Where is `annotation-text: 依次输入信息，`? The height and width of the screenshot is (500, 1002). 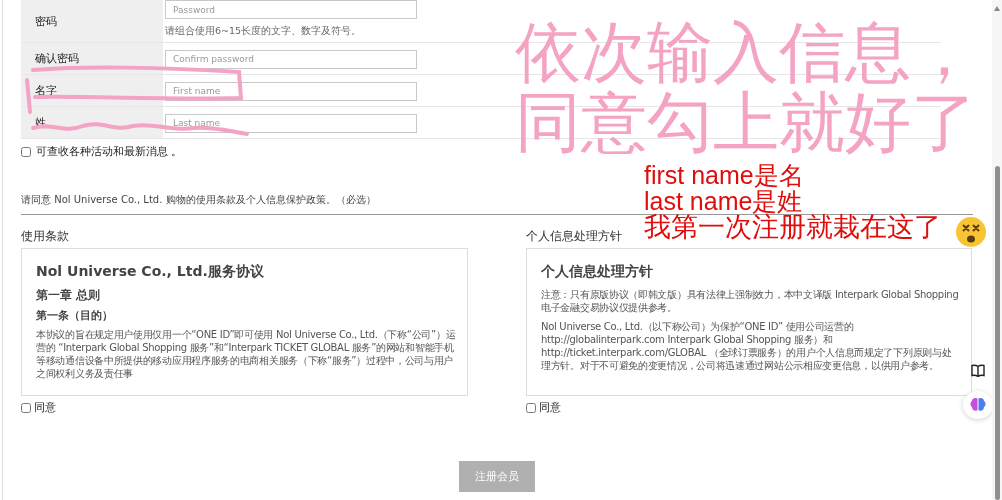 annotation-text: 依次输入信息， is located at coordinates (746, 53).